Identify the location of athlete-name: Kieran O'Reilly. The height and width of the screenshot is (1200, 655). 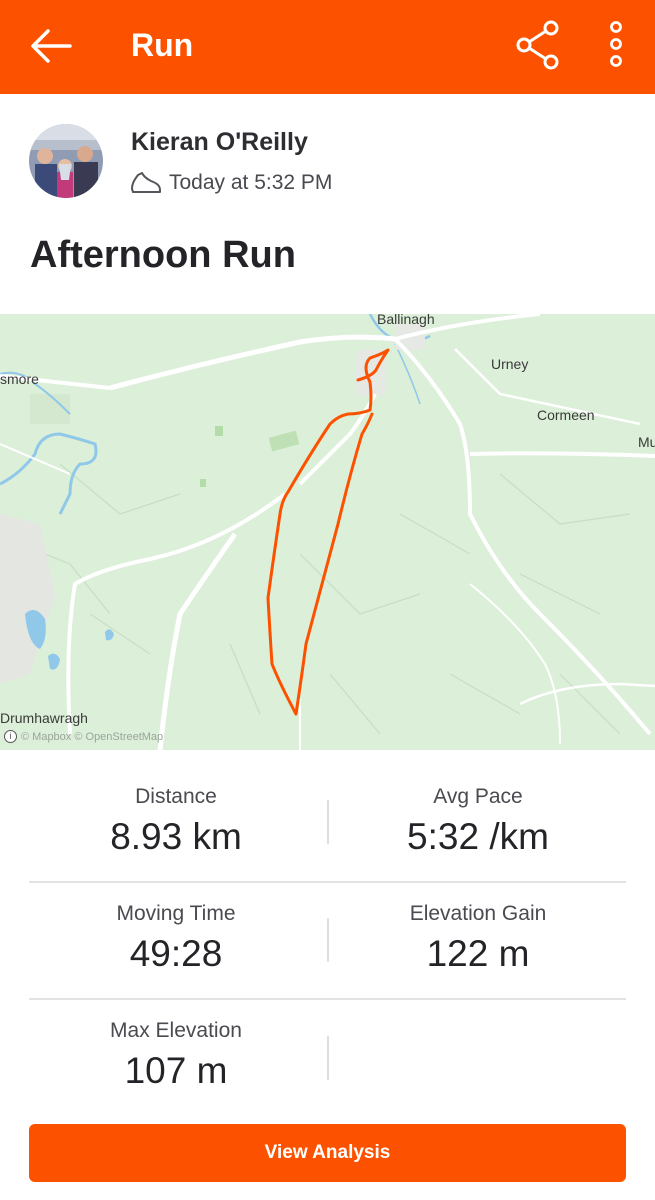
(219, 142).